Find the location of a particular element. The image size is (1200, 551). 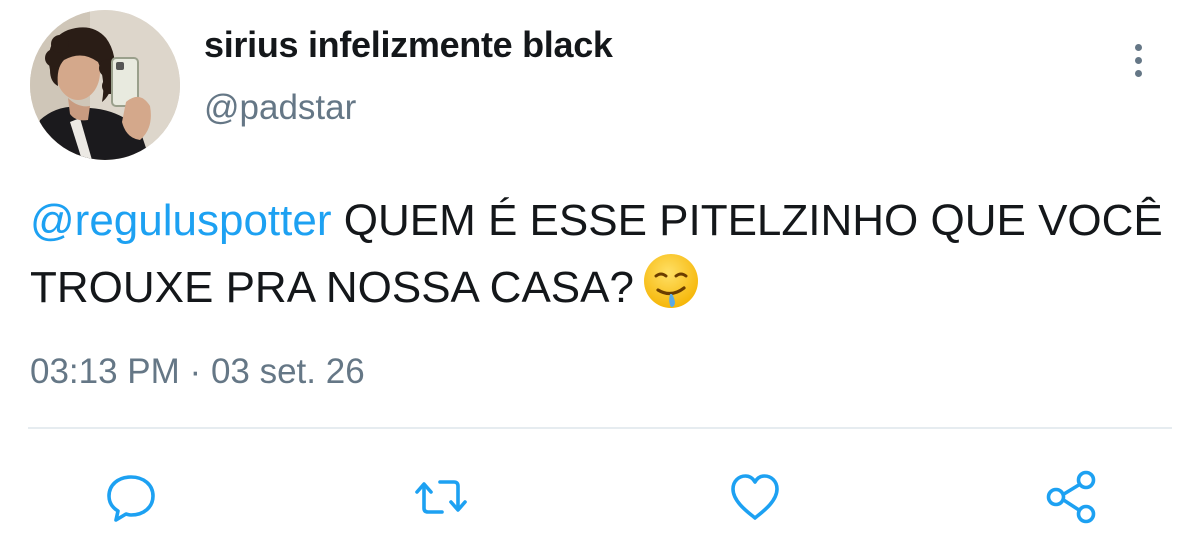

like-button is located at coordinates (755, 497).